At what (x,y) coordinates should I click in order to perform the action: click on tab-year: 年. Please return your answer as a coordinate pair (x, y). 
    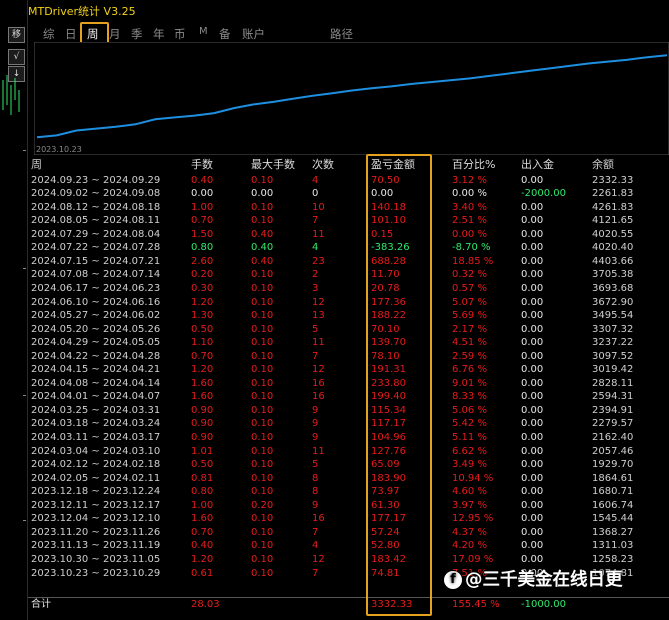
    Looking at the image, I should click on (159, 34).